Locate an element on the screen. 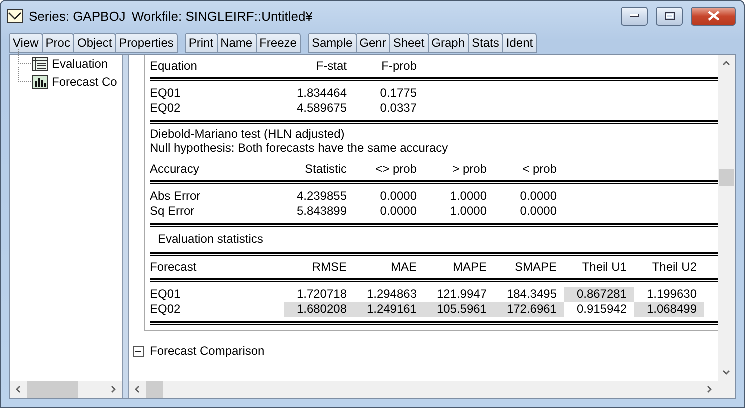 Image resolution: width=745 pixels, height=408 pixels. table-cell-text: 0.915942 is located at coordinates (602, 309).